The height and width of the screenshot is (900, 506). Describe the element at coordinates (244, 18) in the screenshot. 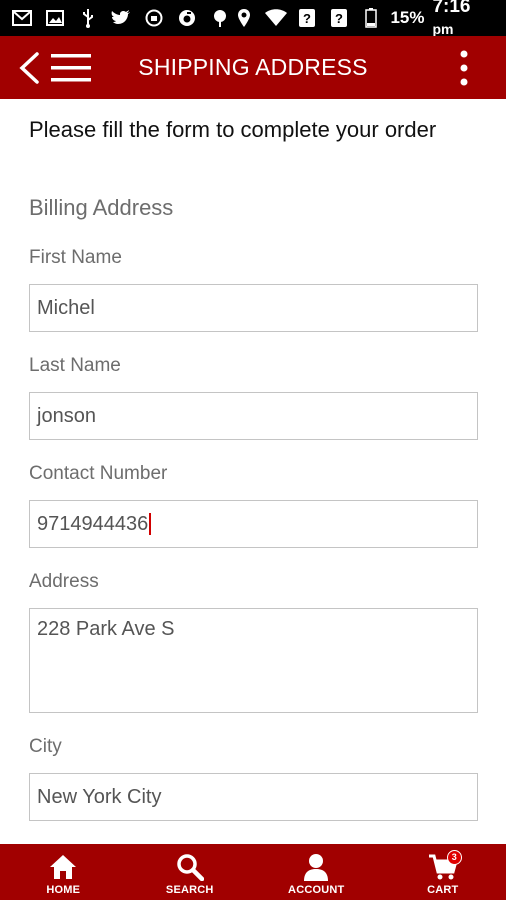

I see `location-icon` at that location.